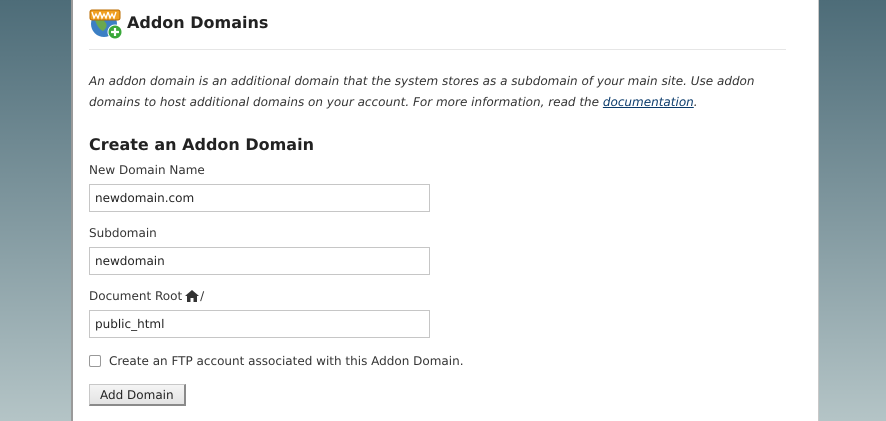 The height and width of the screenshot is (421, 886). Describe the element at coordinates (95, 361) in the screenshot. I see `ftp-checkbox` at that location.